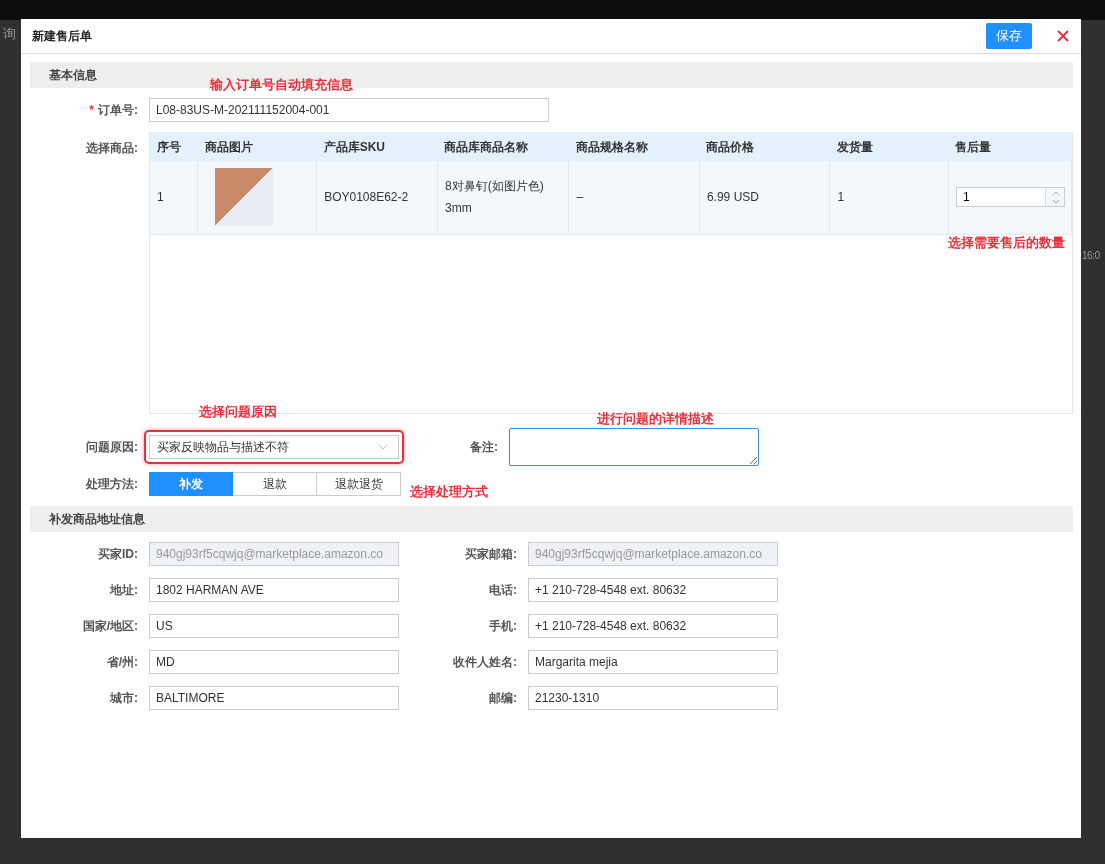 The image size is (1105, 864). Describe the element at coordinates (275, 484) in the screenshot. I see `method-tab: 退款` at that location.